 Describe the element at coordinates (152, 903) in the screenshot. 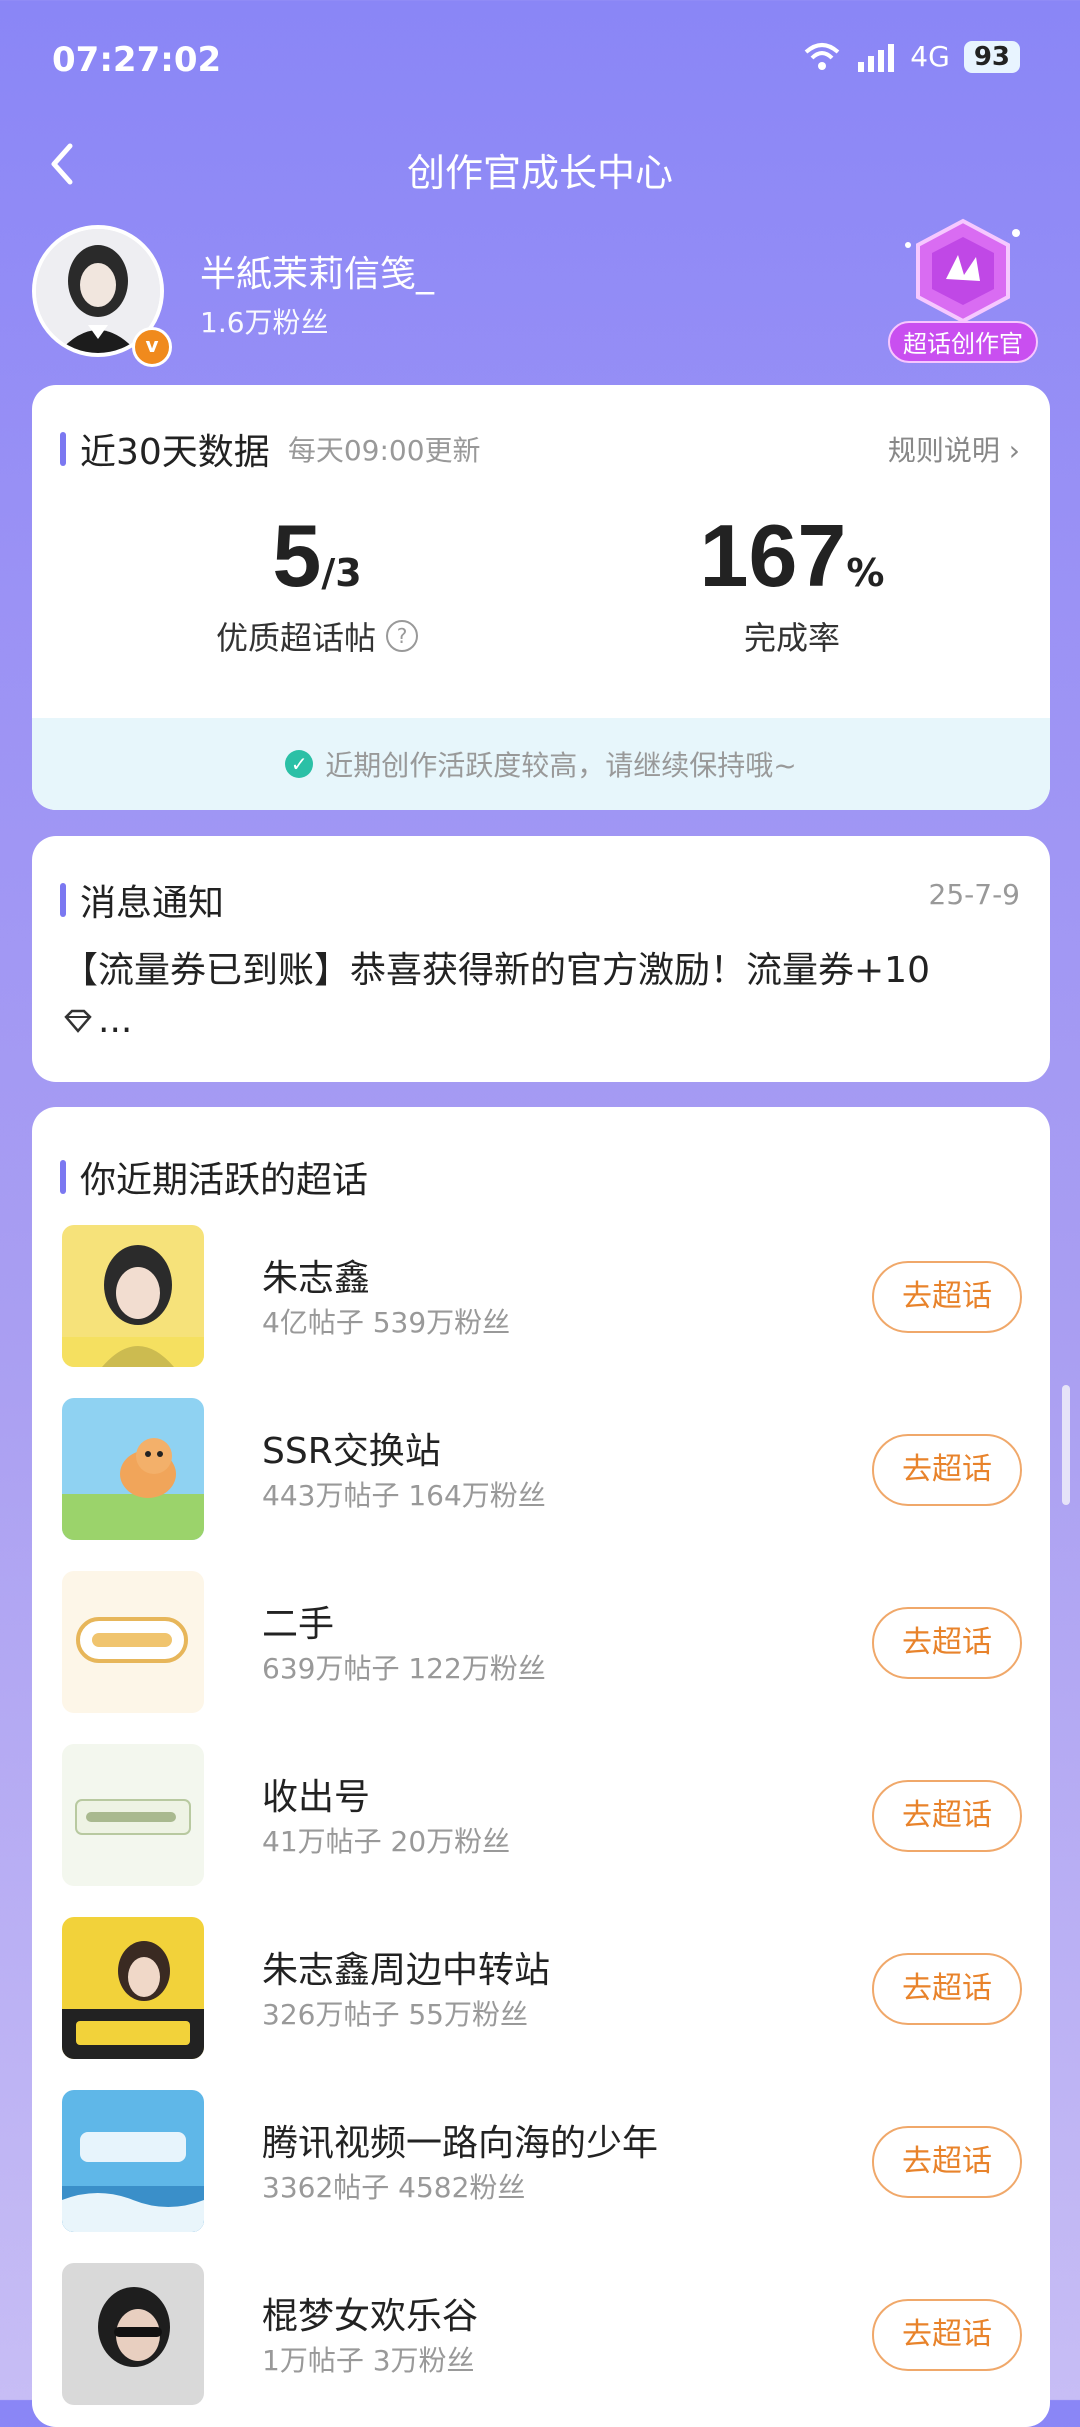

I see `message-title: 消息通知` at that location.